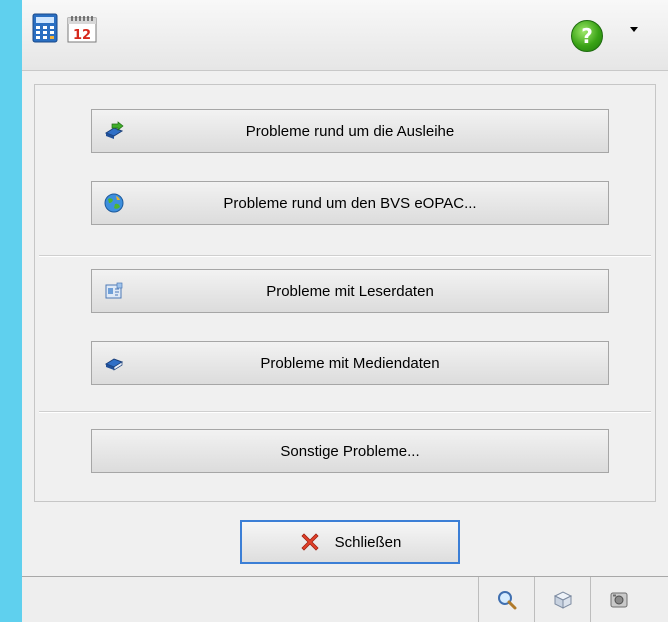 This screenshot has height=622, width=668. Describe the element at coordinates (634, 29) in the screenshot. I see `chevron-down-icon` at that location.